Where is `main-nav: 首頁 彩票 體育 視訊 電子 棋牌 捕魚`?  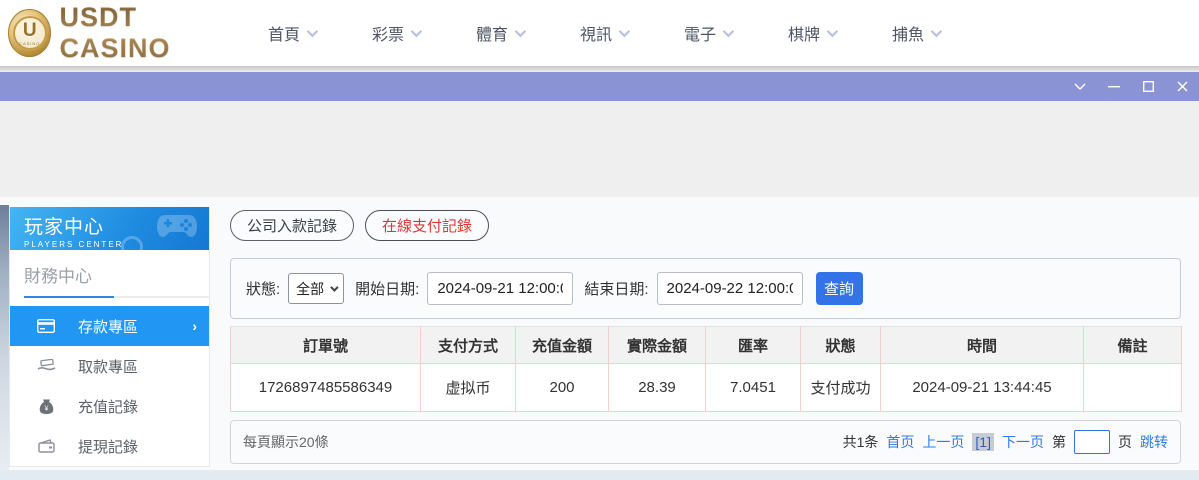 main-nav: 首頁 彩票 體育 視訊 電子 棋牌 捕魚 is located at coordinates (632, 33).